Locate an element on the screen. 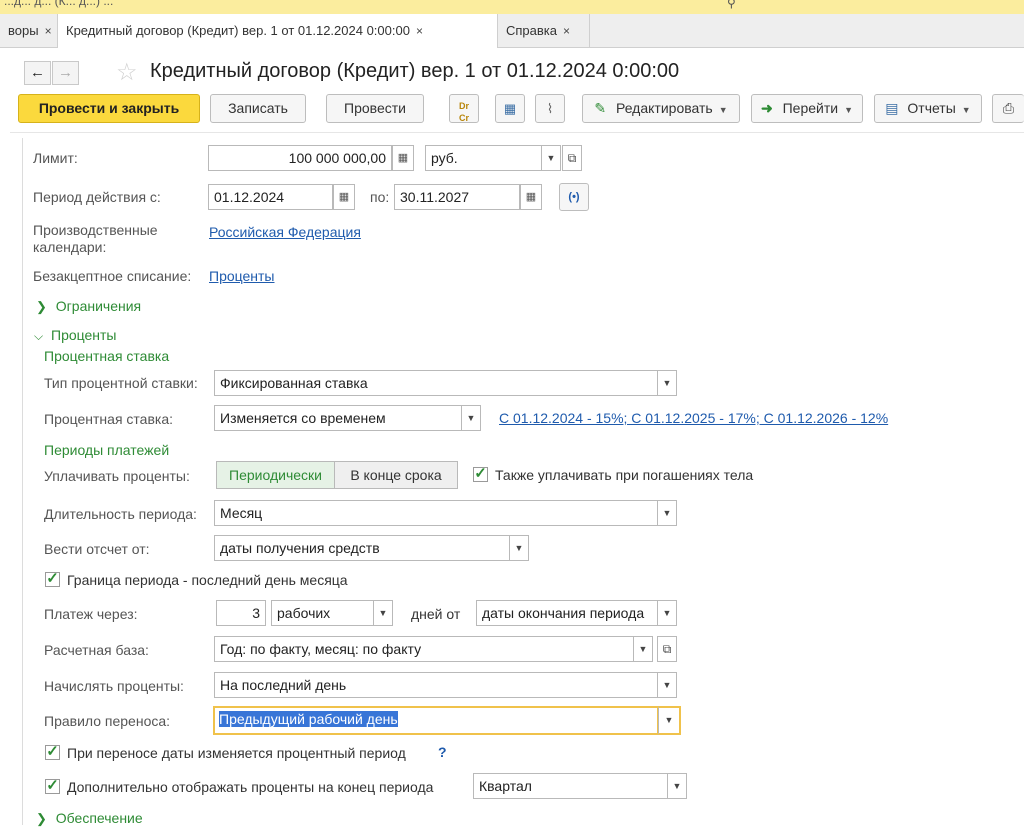 The height and width of the screenshot is (827, 1024). restrictions-group-toggle: ❯ Ограничения is located at coordinates (88, 306).